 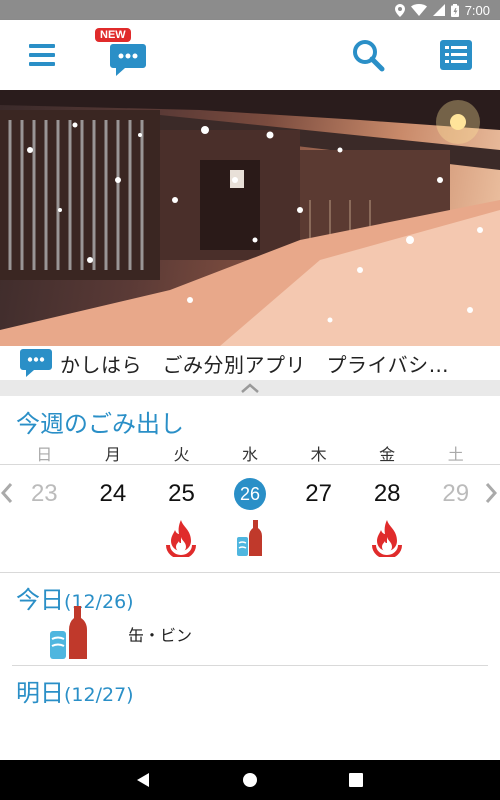 I want to click on new-badge: NEW, so click(x=113, y=35).